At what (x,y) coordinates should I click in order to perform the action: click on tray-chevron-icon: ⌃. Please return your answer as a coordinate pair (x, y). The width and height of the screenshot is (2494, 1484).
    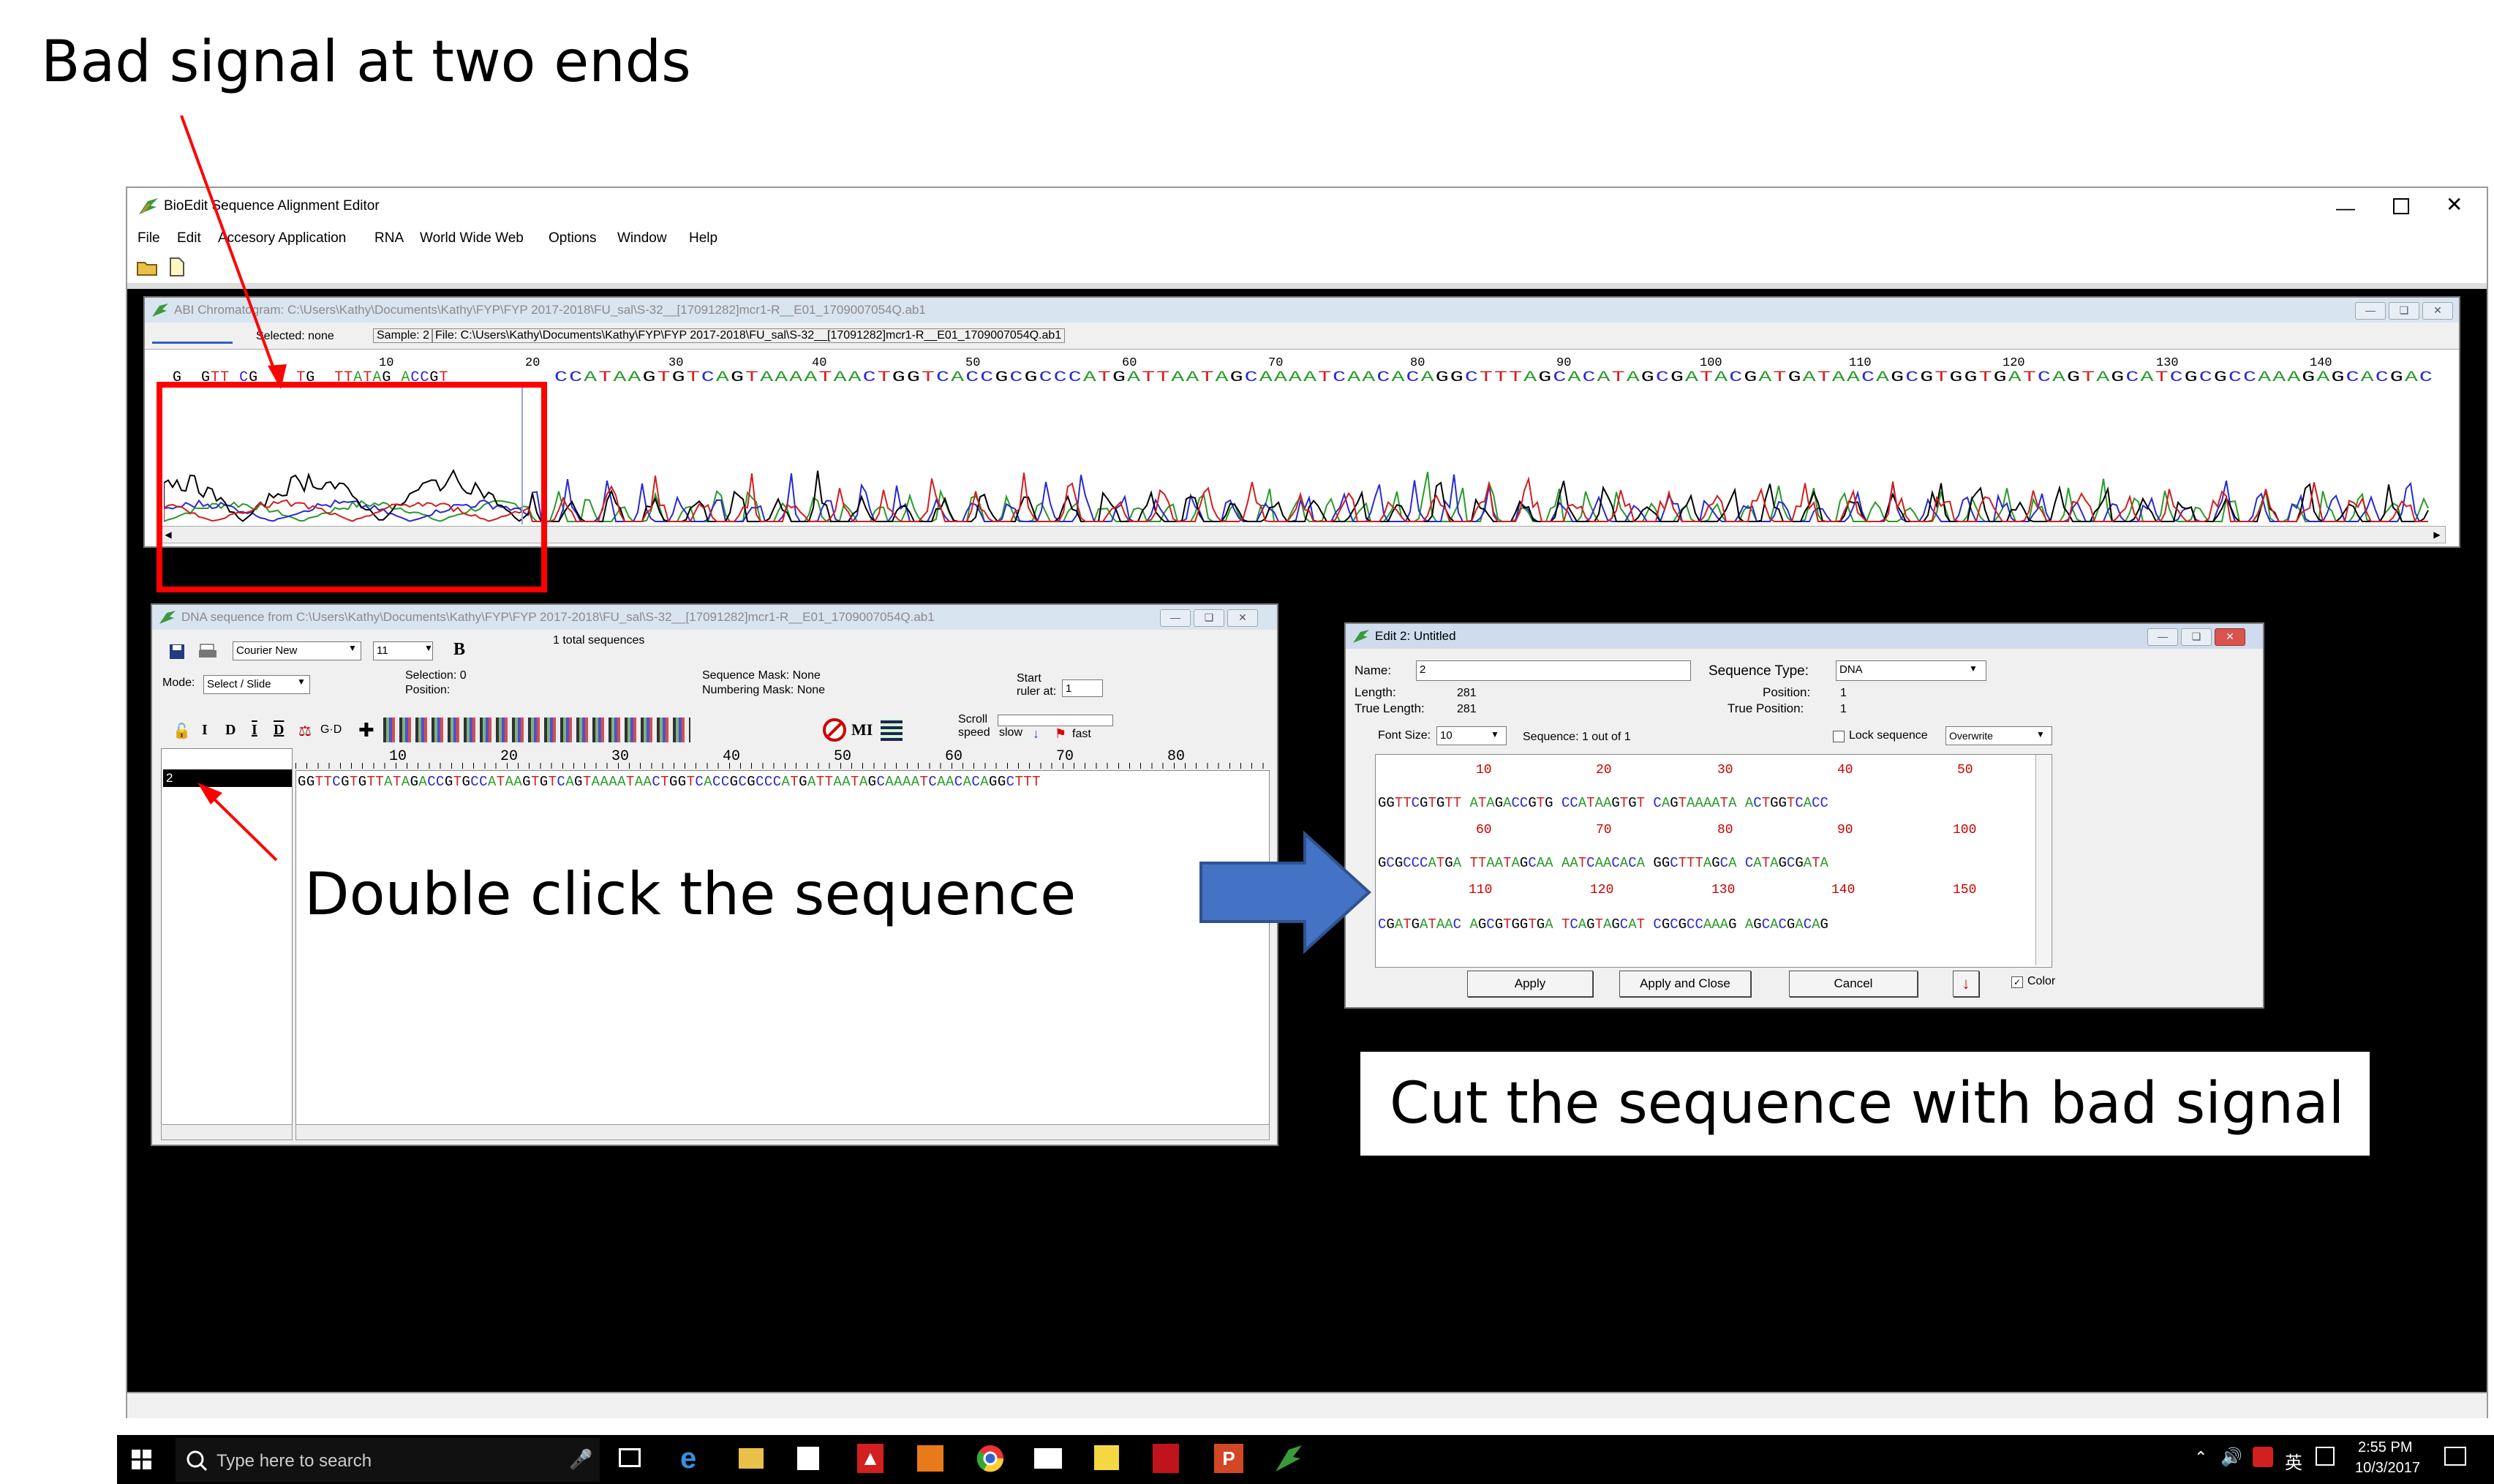
    Looking at the image, I should click on (2200, 1457).